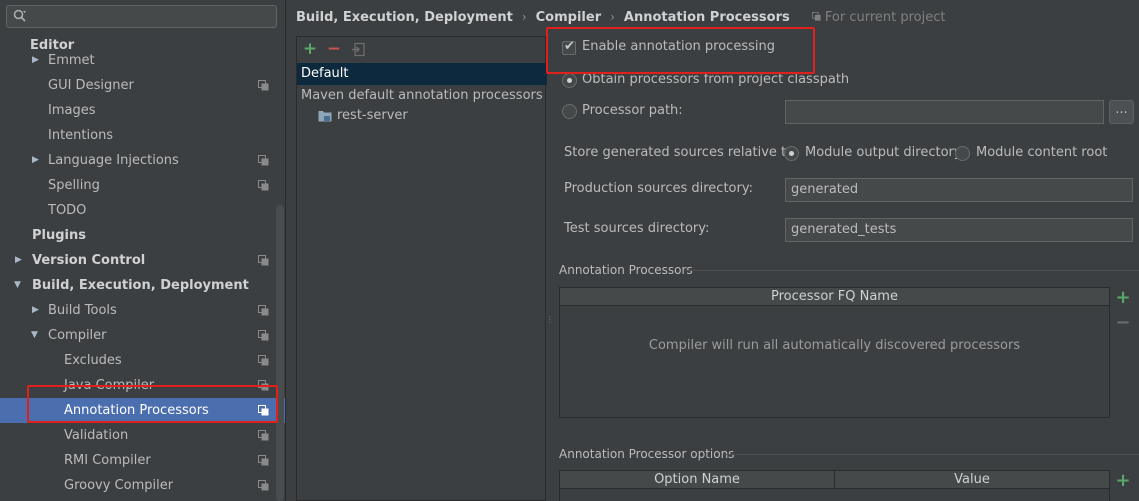 This screenshot has width=1139, height=501. What do you see at coordinates (280, 353) in the screenshot?
I see `sidebar-scrollbar` at bounding box center [280, 353].